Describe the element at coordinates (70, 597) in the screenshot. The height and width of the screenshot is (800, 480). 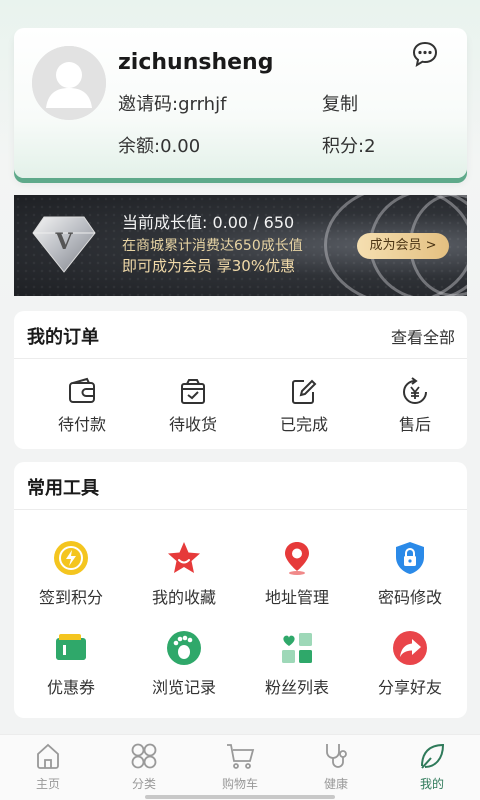
I see `tool-label: 签到积分` at that location.